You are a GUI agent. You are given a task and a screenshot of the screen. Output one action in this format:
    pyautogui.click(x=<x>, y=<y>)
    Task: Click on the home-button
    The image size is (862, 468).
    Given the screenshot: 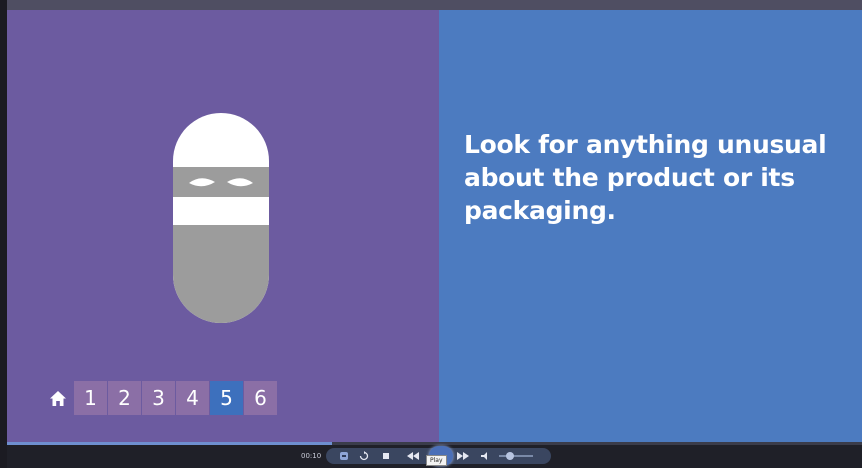 What is the action you would take?
    pyautogui.click(x=58, y=398)
    